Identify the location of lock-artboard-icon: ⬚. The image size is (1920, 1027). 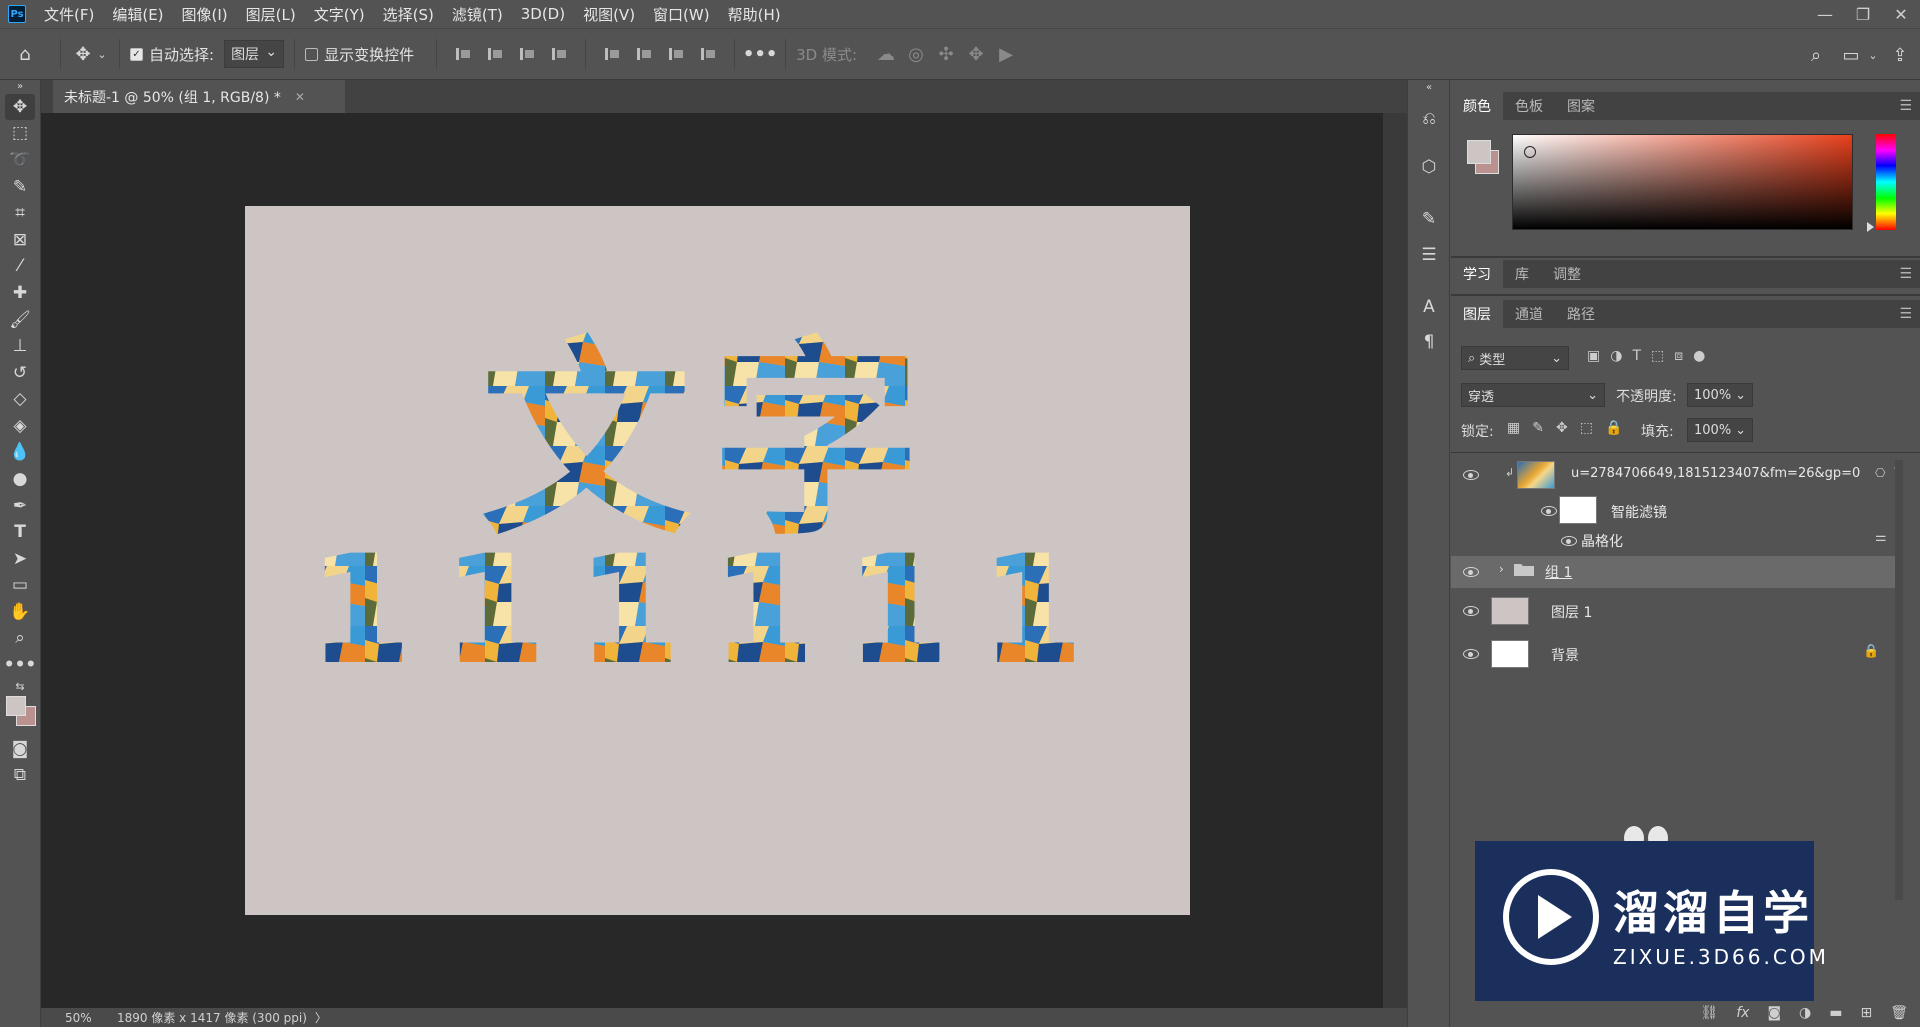
(1586, 428).